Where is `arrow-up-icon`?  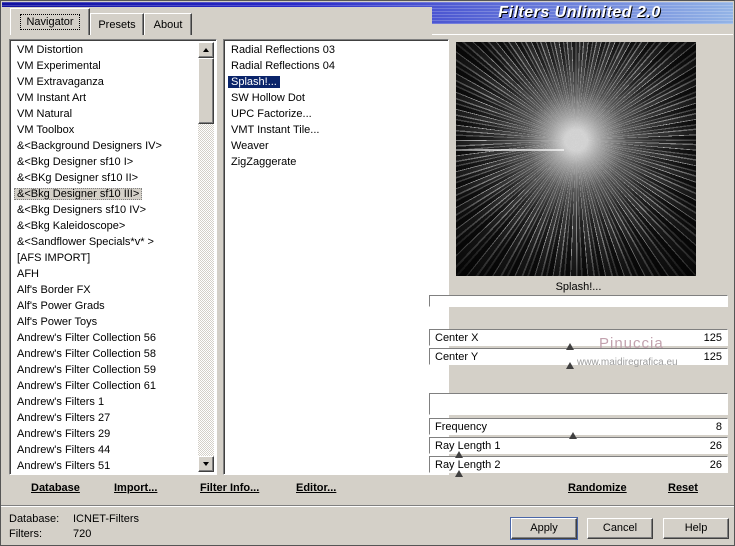
arrow-up-icon is located at coordinates (206, 50).